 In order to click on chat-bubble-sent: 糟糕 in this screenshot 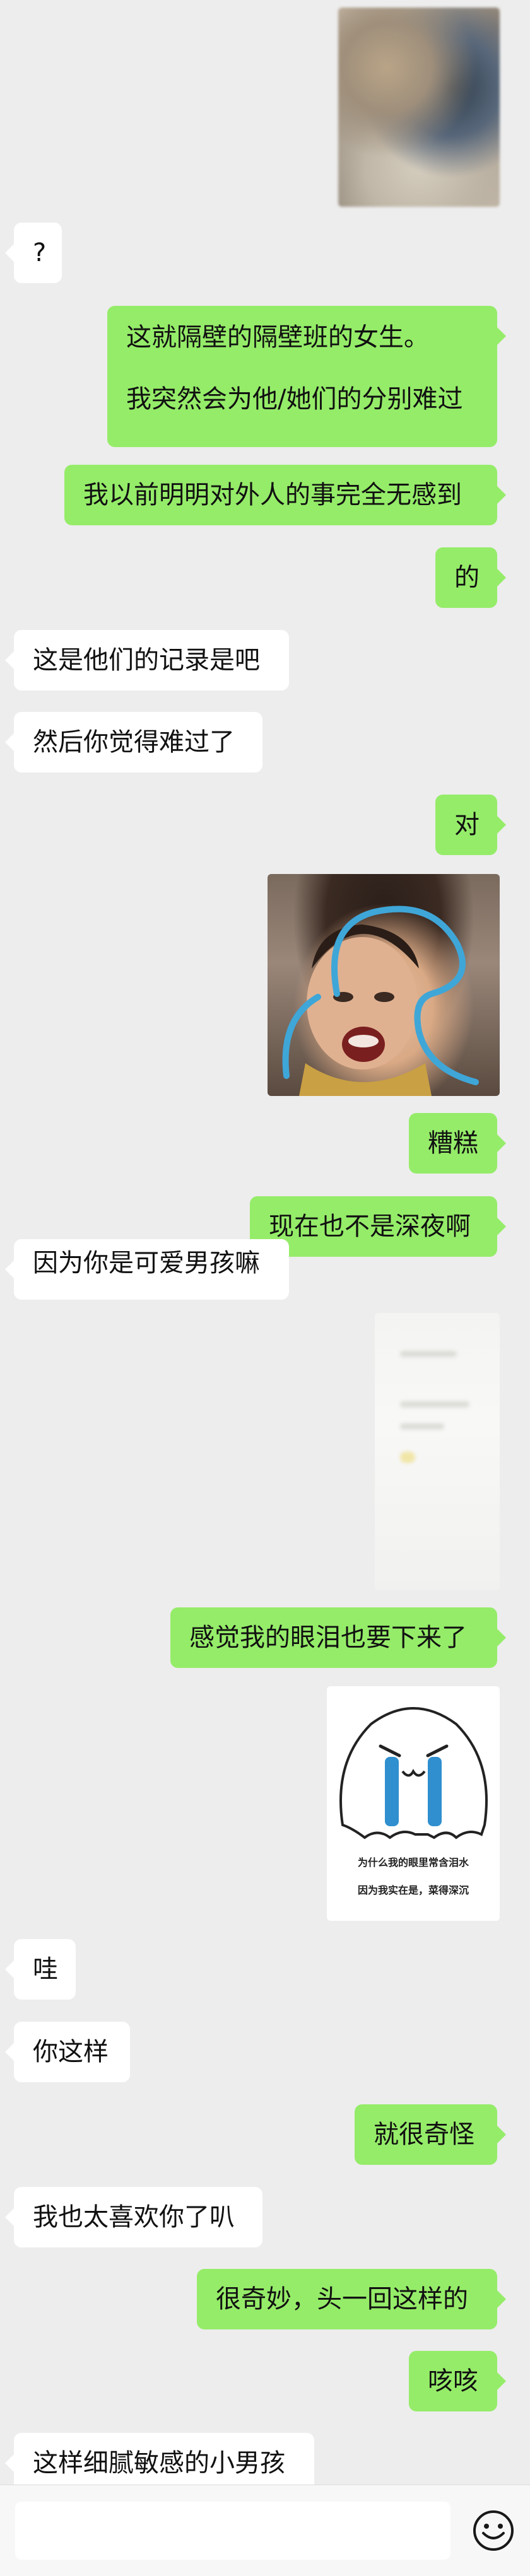, I will do `click(457, 1144)`.